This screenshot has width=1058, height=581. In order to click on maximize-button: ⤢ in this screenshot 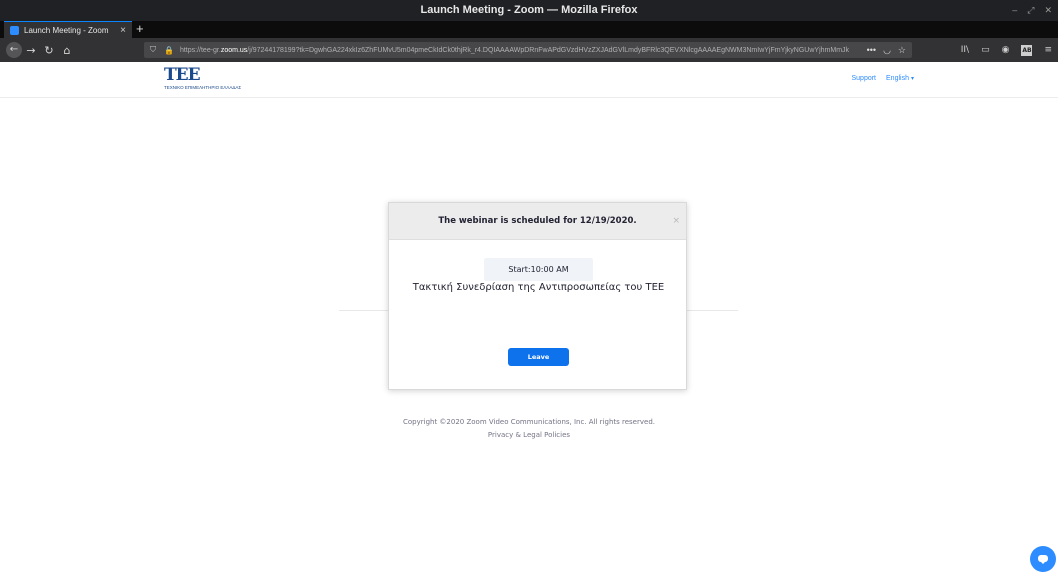, I will do `click(1030, 10)`.